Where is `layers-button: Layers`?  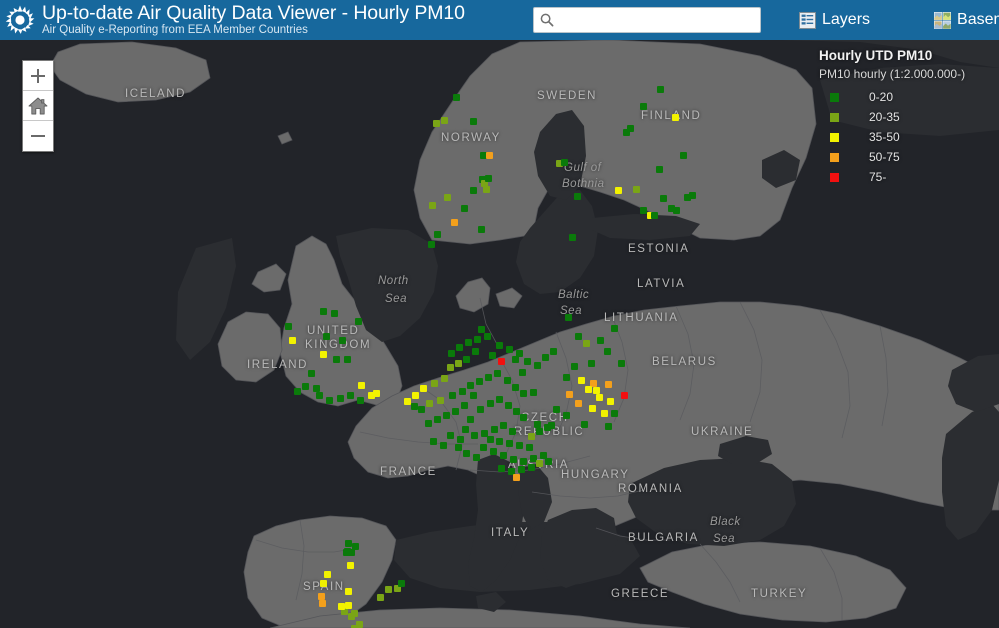
layers-button: Layers is located at coordinates (834, 20).